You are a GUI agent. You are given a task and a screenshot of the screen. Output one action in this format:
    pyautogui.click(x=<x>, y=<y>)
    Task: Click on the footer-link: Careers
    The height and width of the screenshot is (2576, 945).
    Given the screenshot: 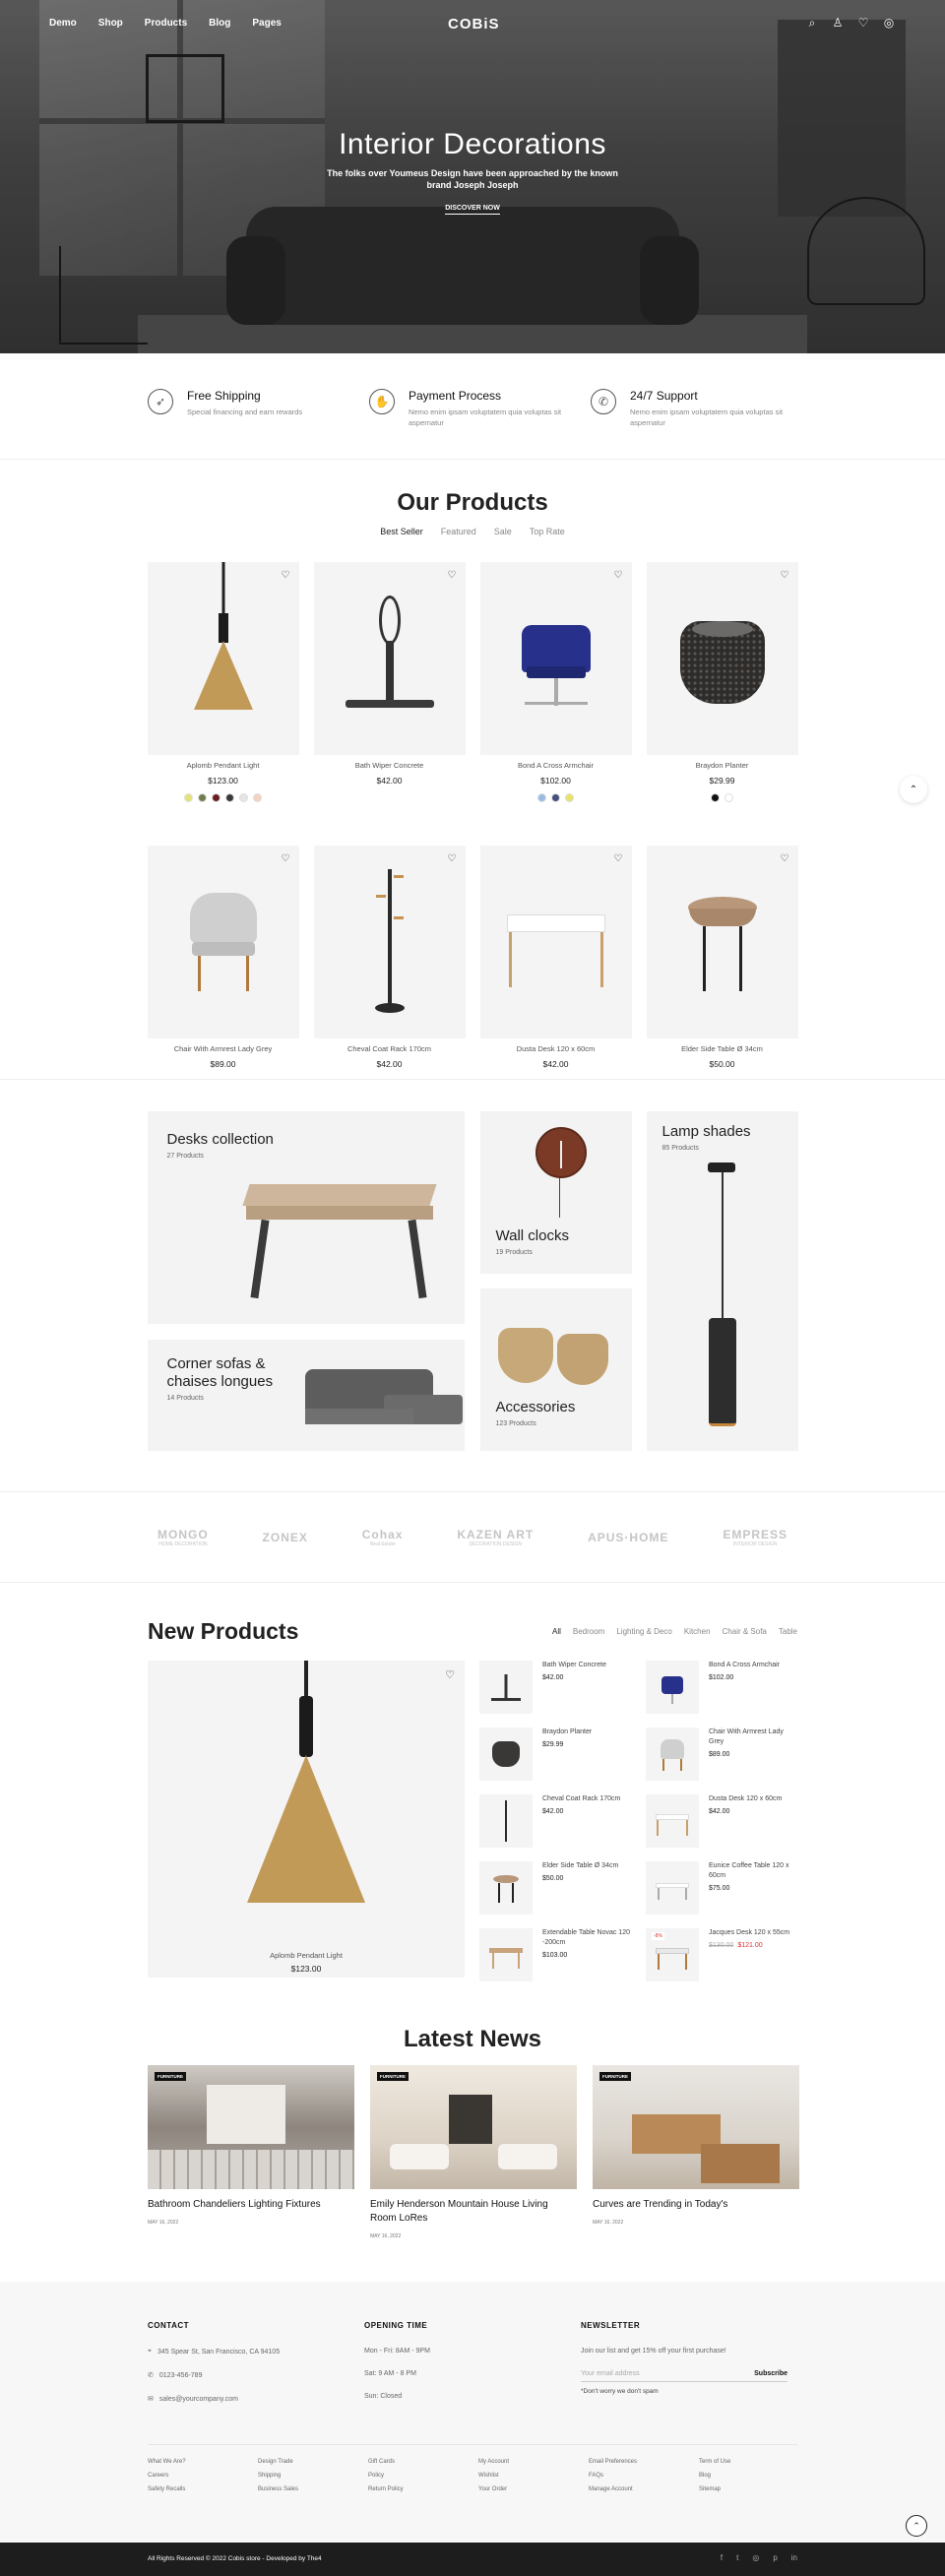 What is the action you would take?
    pyautogui.click(x=203, y=2476)
    